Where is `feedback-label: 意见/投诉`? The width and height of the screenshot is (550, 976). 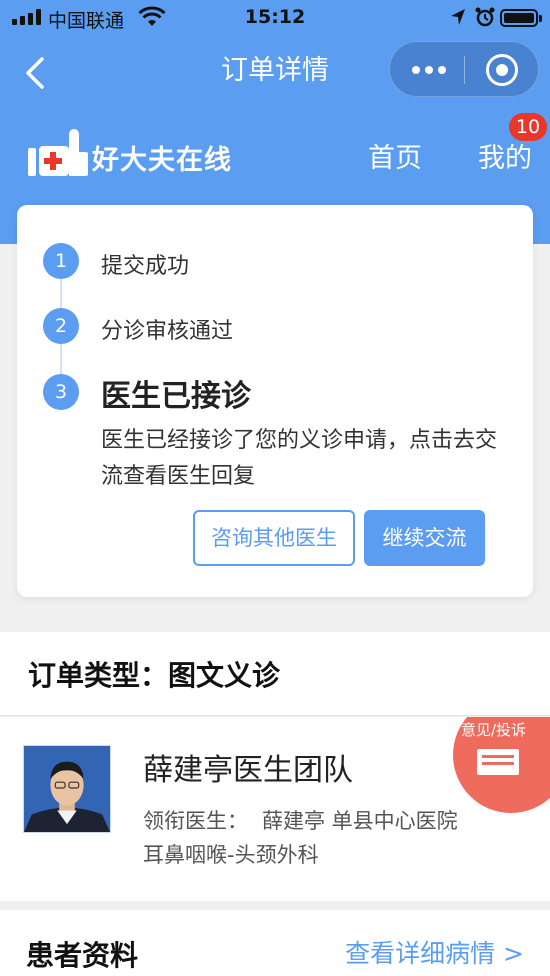 feedback-label: 意见/投诉 is located at coordinates (494, 730).